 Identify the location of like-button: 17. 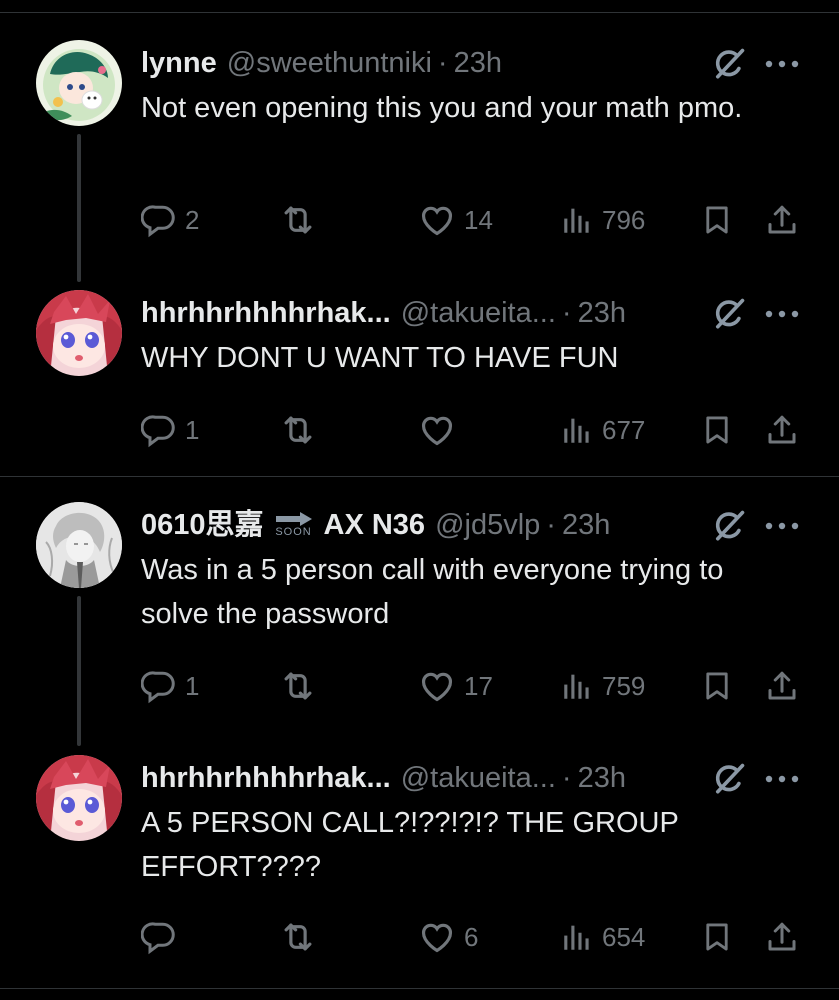
(455, 686).